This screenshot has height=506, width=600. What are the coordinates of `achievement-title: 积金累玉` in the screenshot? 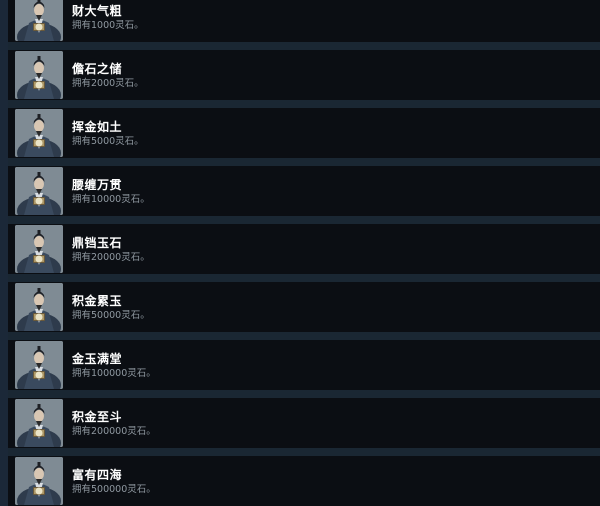 It's located at (97, 300).